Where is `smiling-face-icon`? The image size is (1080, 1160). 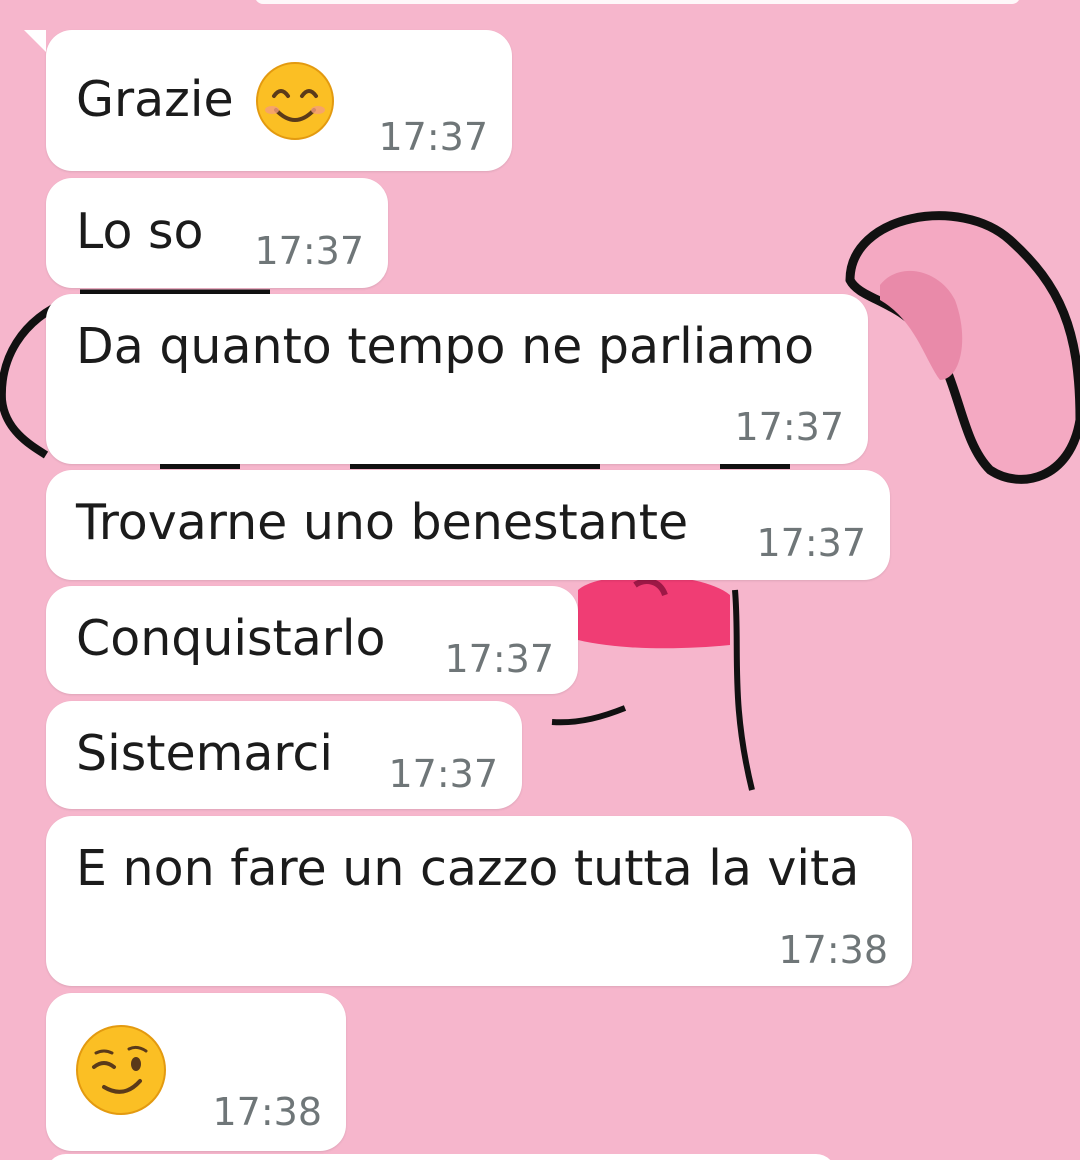
smiling-face-icon is located at coordinates (295, 101).